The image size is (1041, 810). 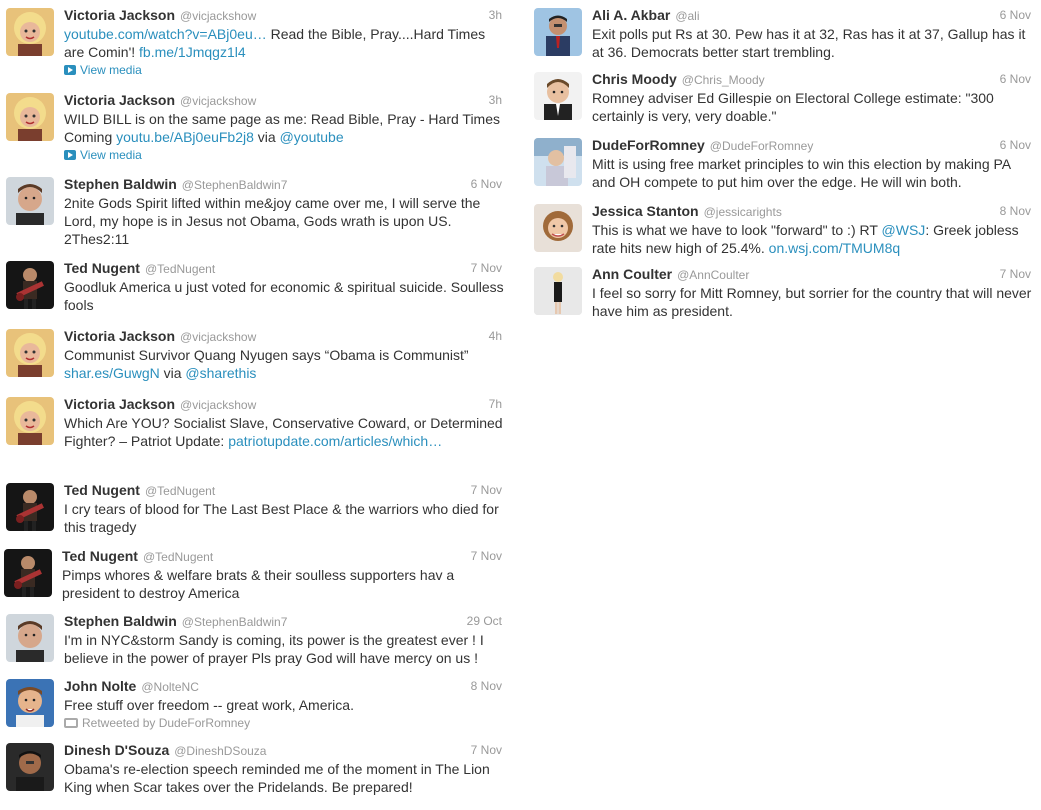 I want to click on author-name: Ann Coulter, so click(x=632, y=274).